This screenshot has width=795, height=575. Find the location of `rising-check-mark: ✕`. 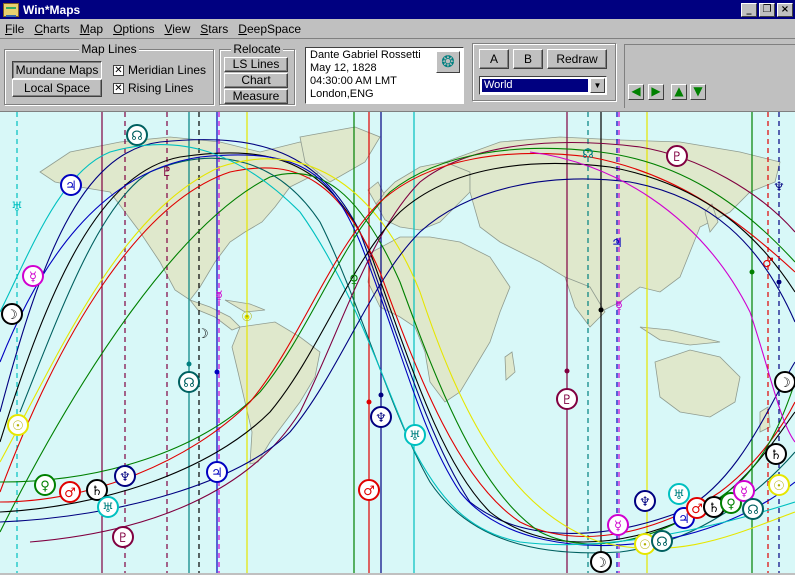

rising-check-mark: ✕ is located at coordinates (118, 88).